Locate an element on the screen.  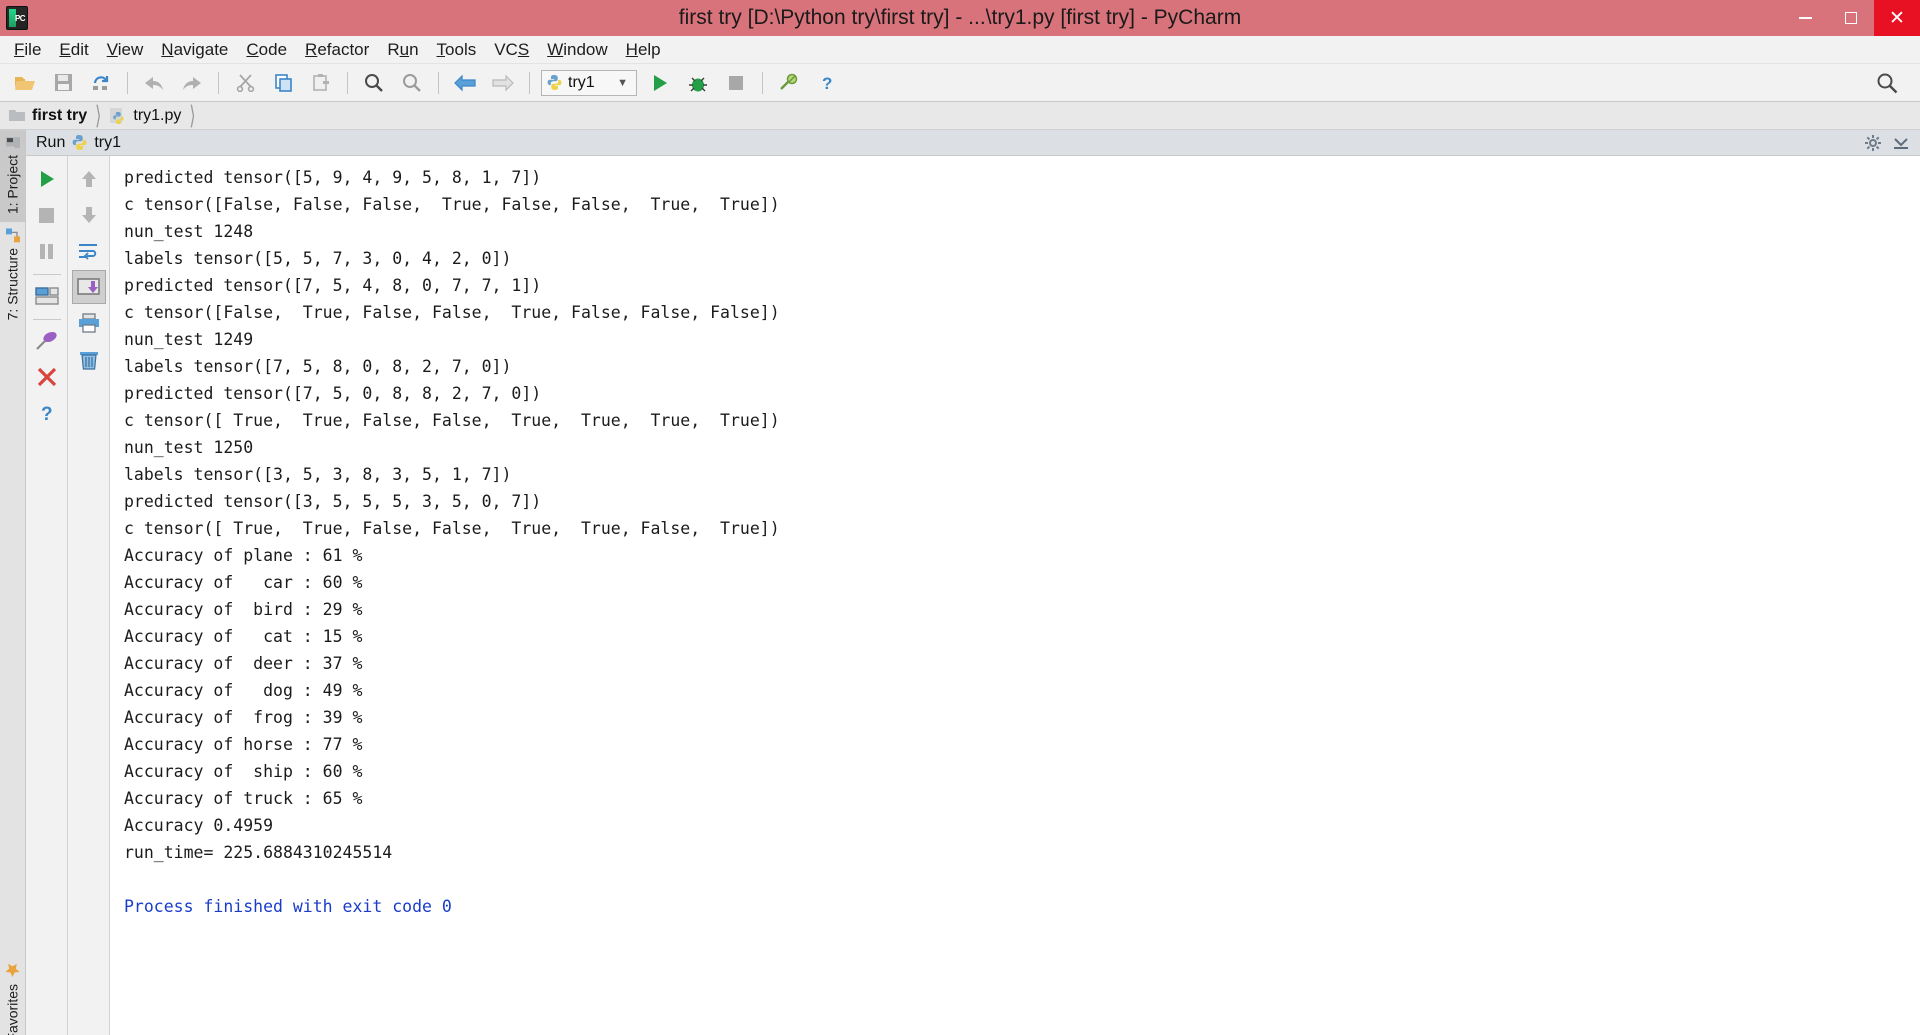
printer-icon is located at coordinates (89, 323).